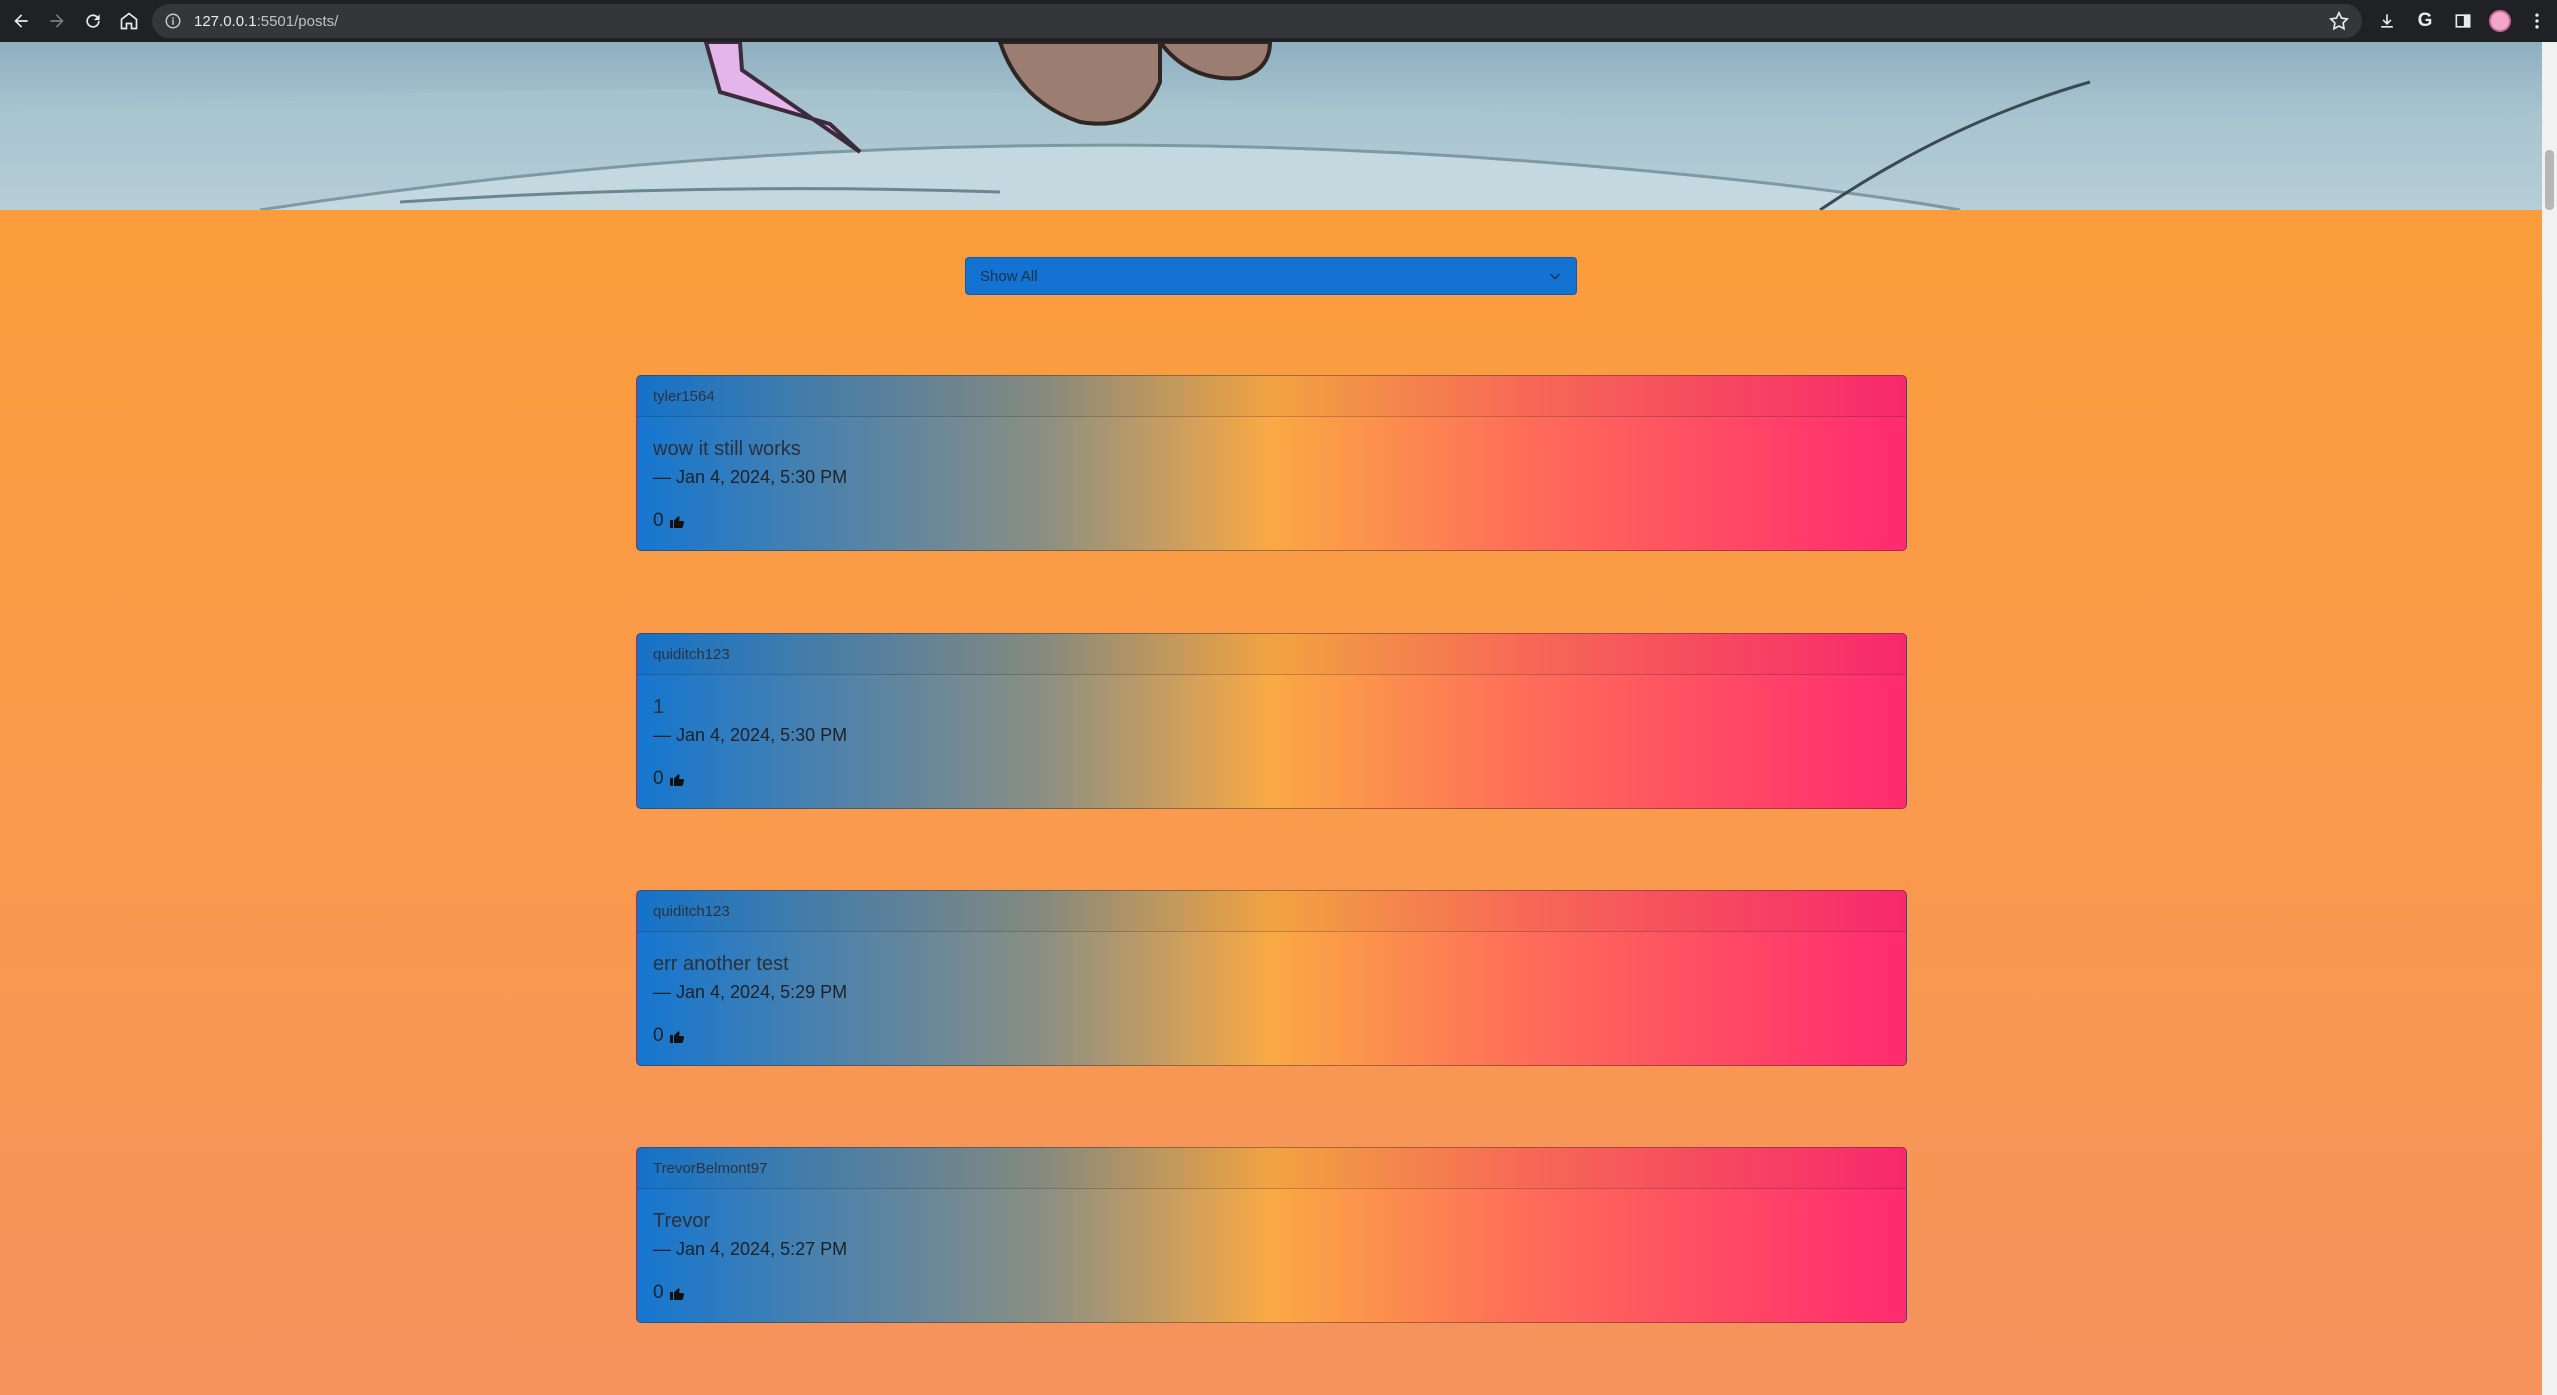  I want to click on post-timestamp: — Jan 4, 2024, 5:29 PM, so click(750, 992).